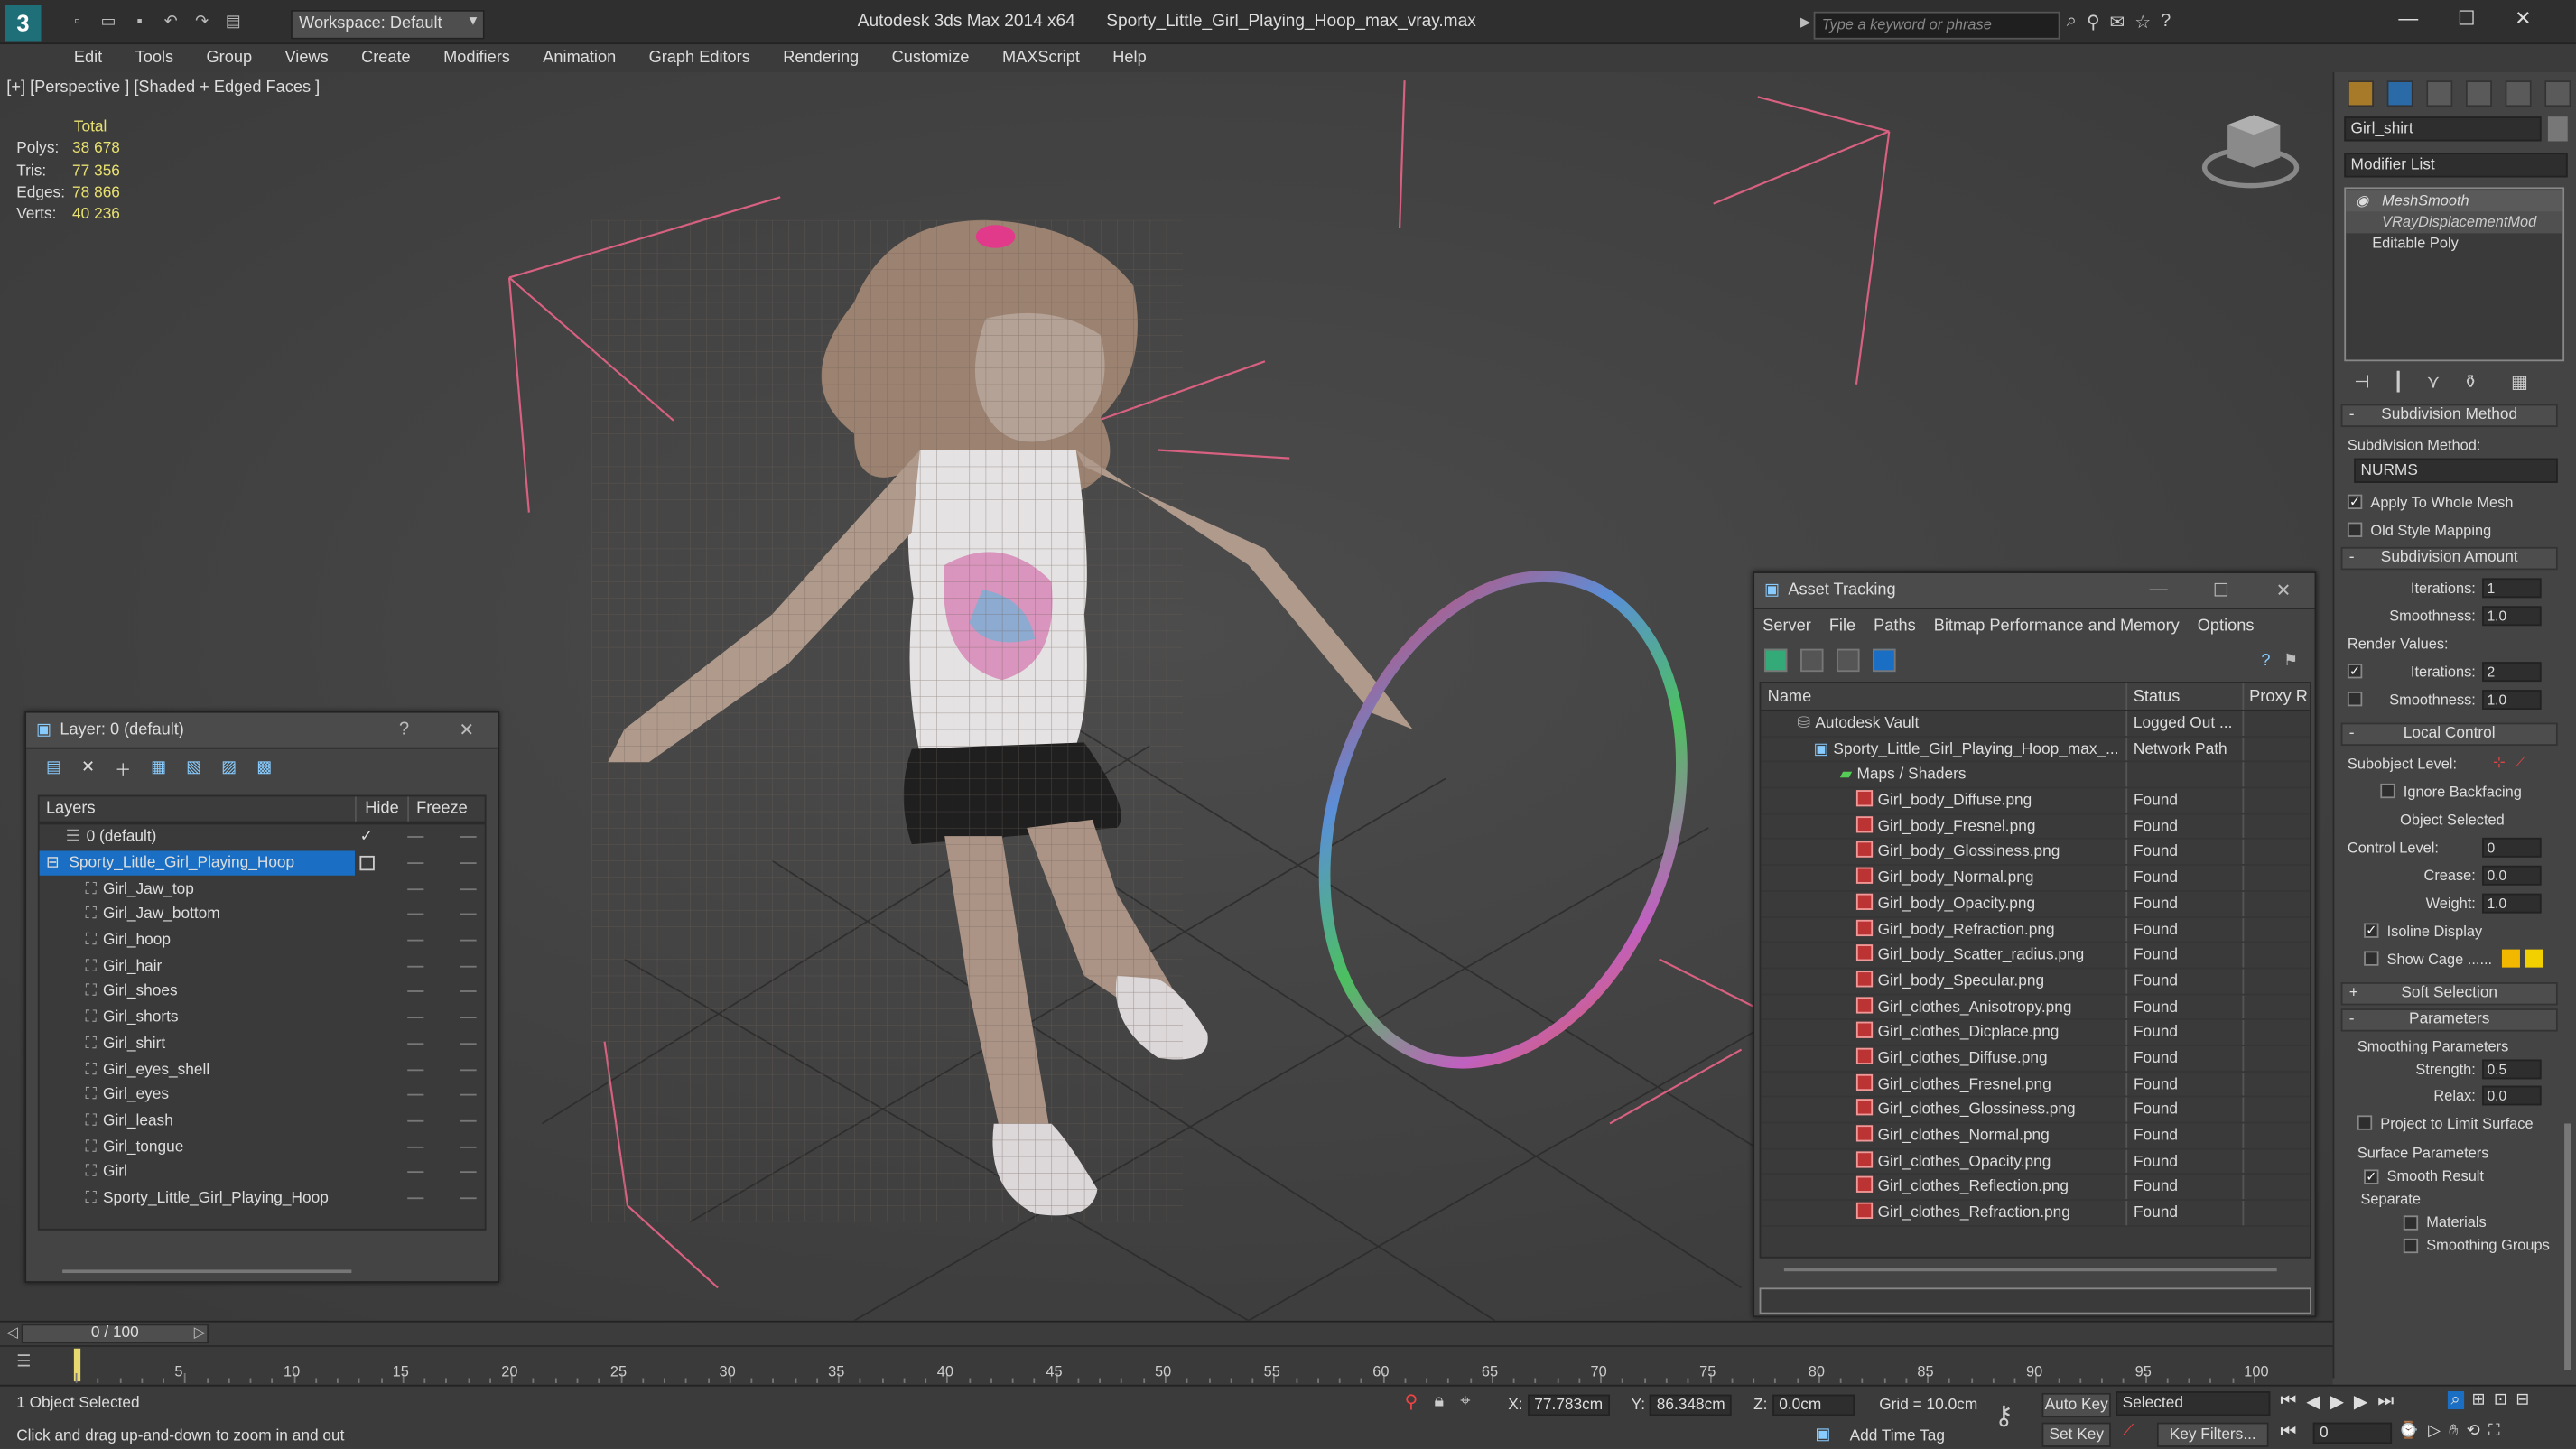 The height and width of the screenshot is (1449, 2576). I want to click on app-logo-icon: 3, so click(23, 23).